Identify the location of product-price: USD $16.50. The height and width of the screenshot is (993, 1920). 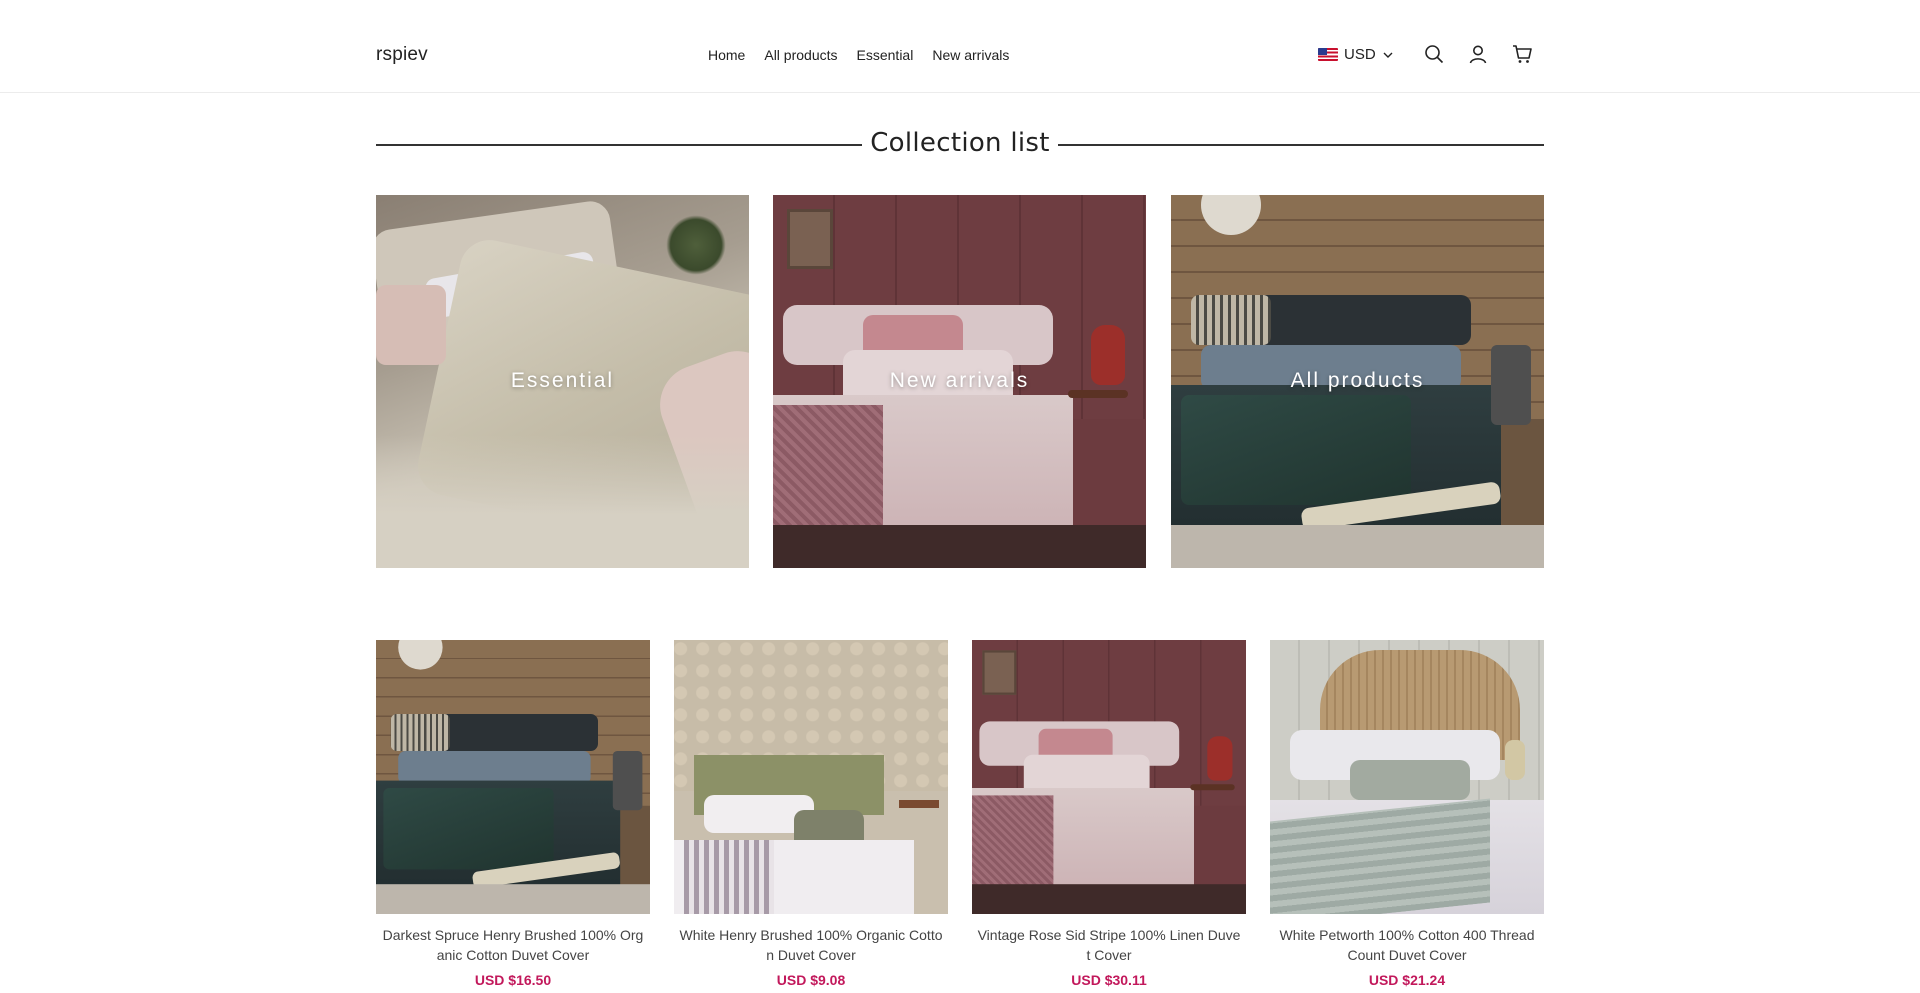
(513, 980).